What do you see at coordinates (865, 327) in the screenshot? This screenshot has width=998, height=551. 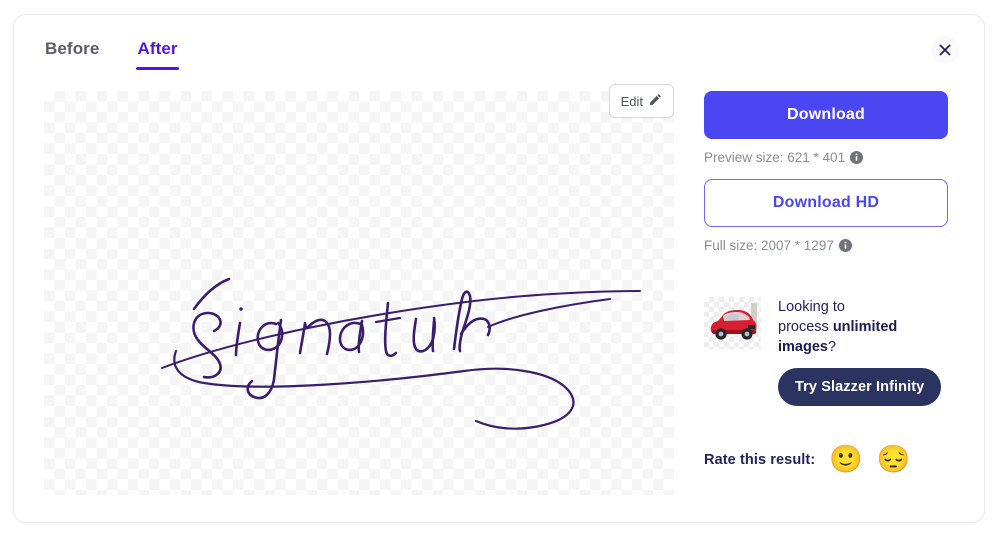 I see `promo-line-2-bold: unlimited` at bounding box center [865, 327].